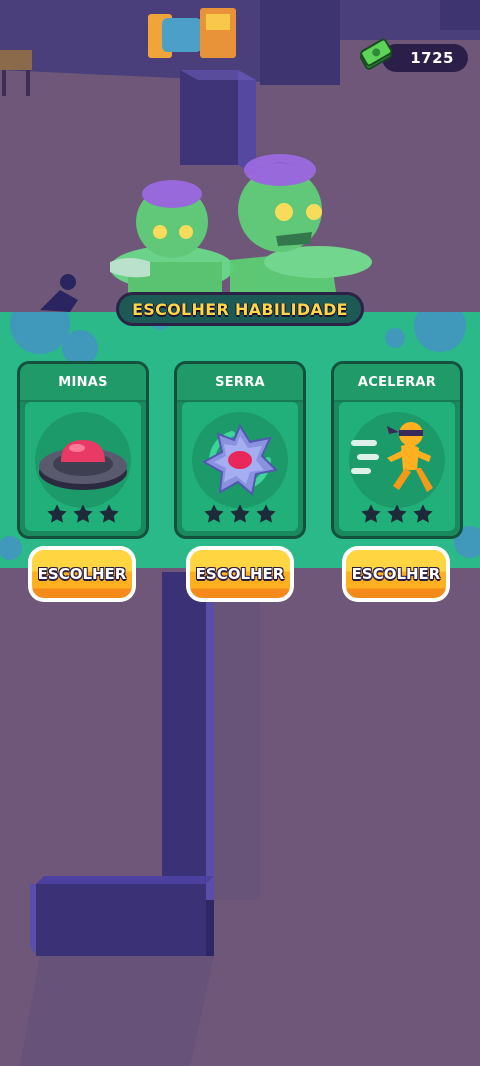 This screenshot has height=1066, width=480. I want to click on landmine-icon, so click(83, 460).